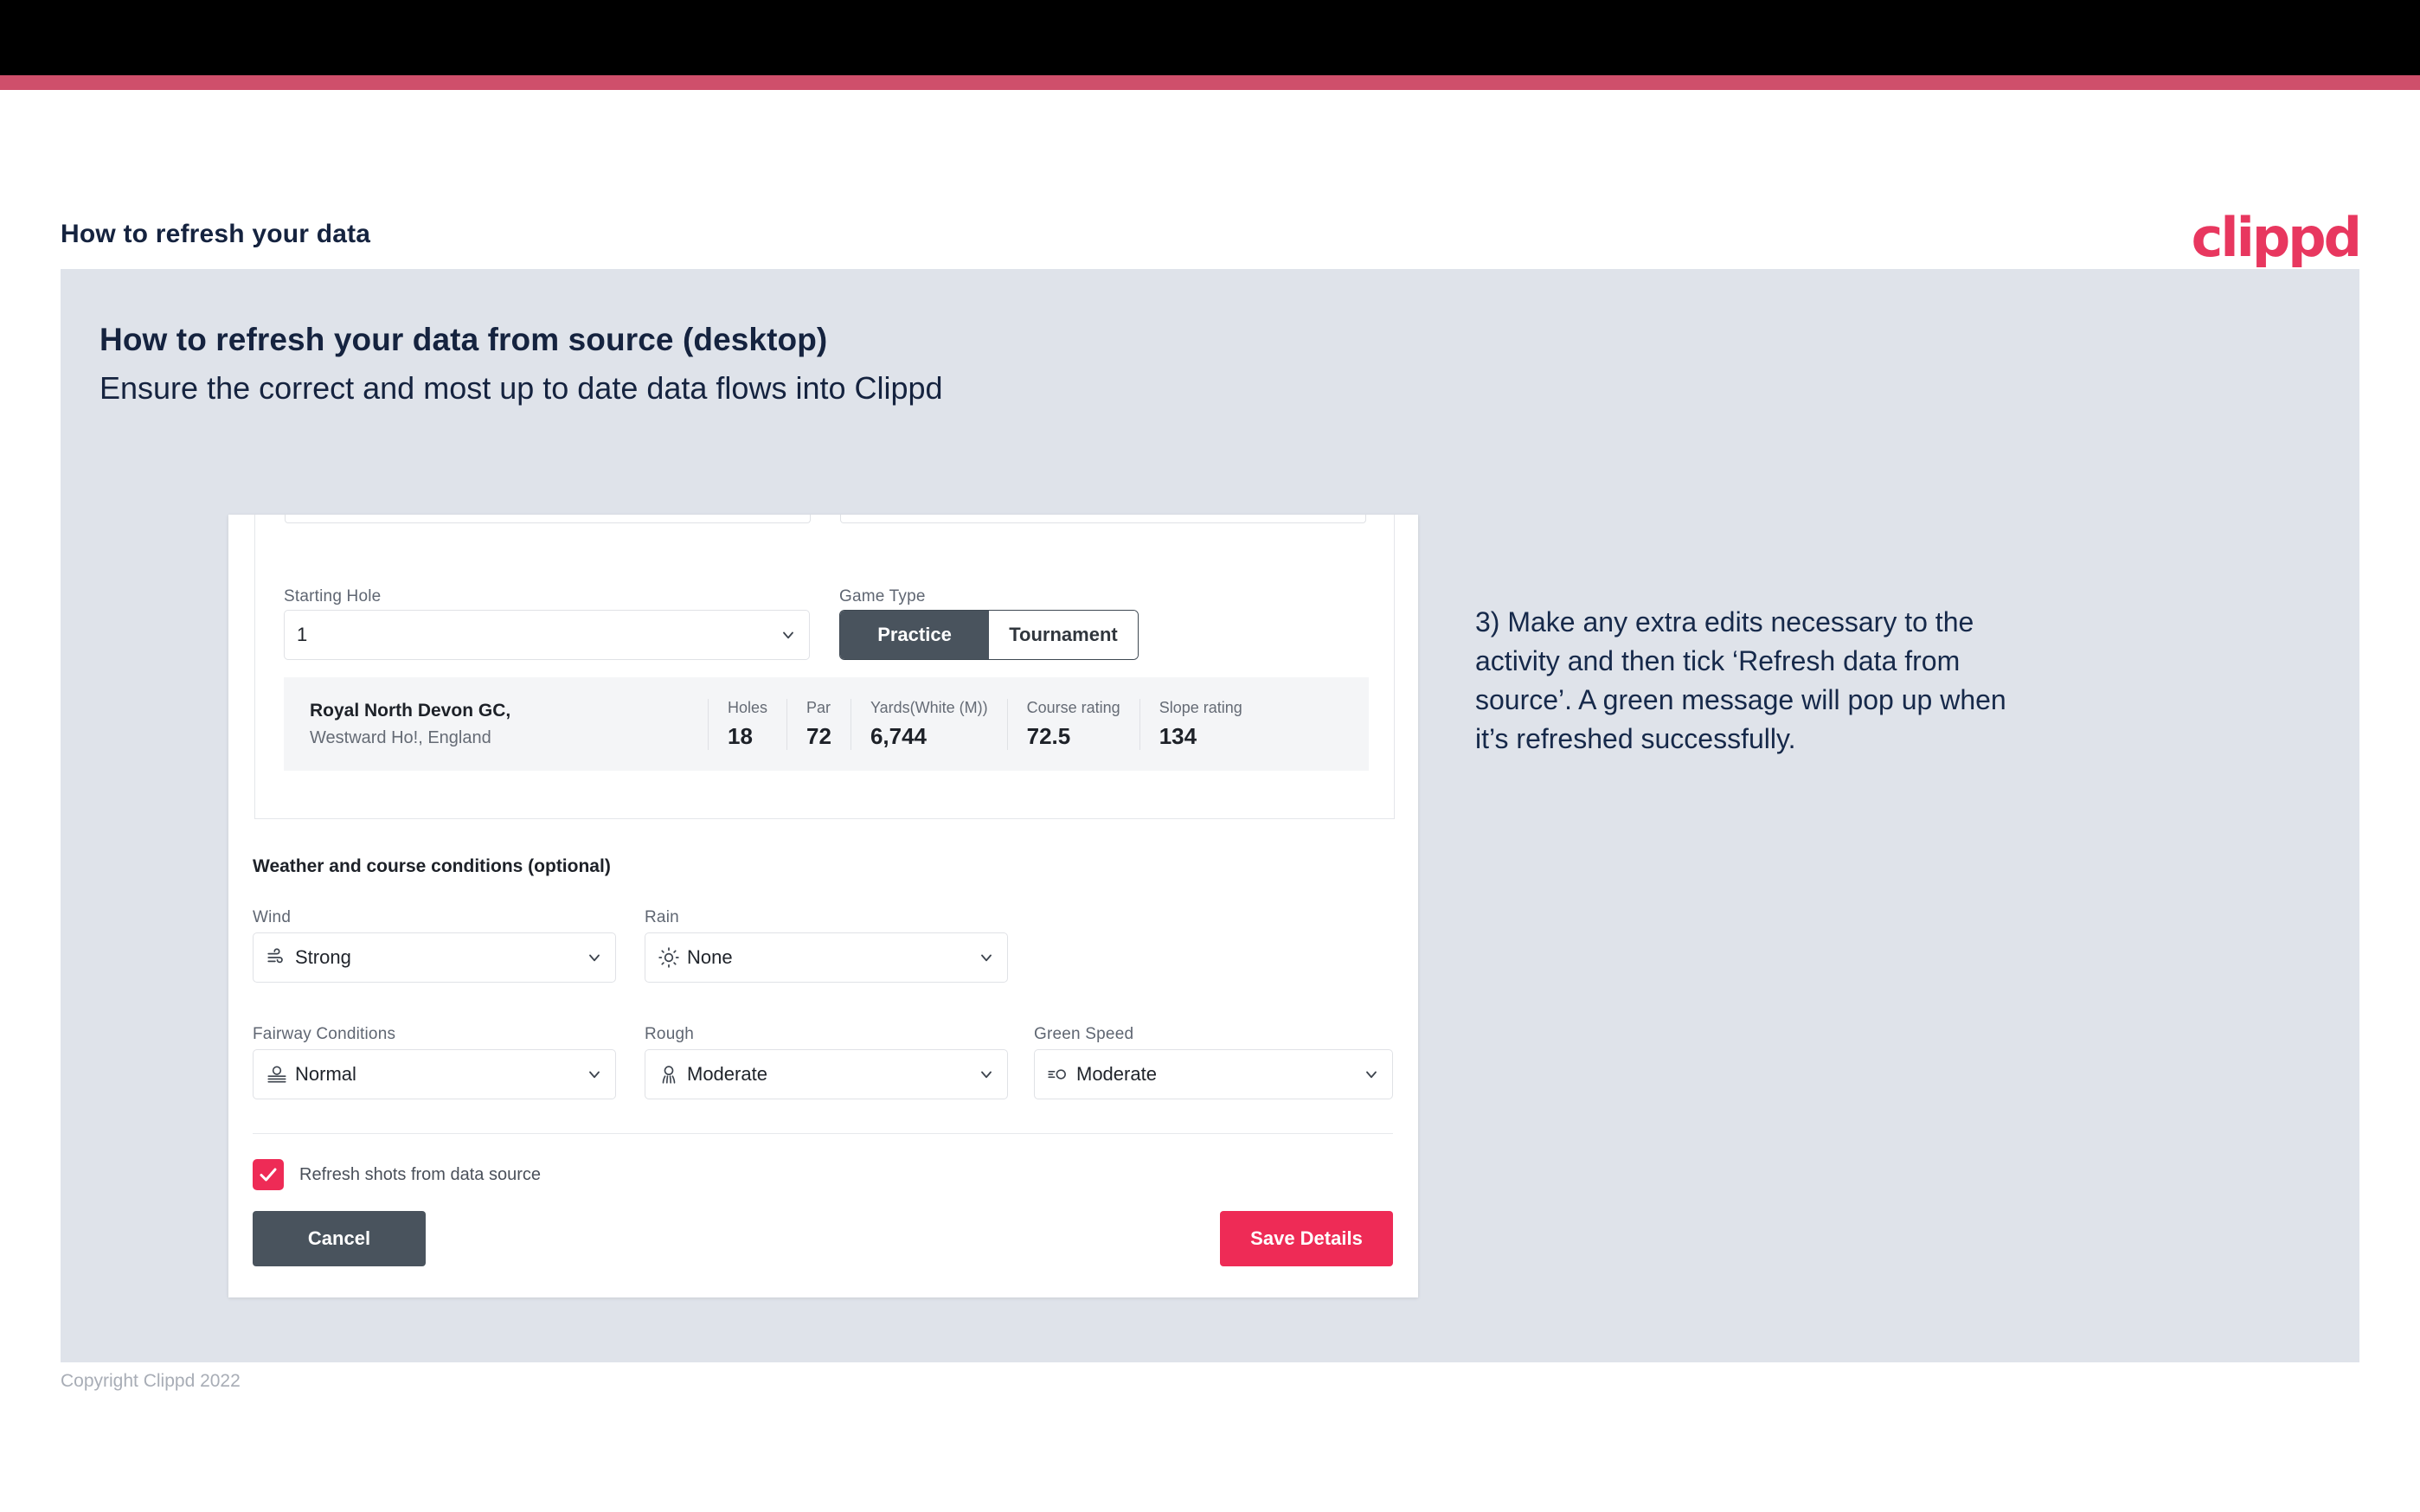 The height and width of the screenshot is (1512, 2420). What do you see at coordinates (929, 707) in the screenshot?
I see `stat-label: Yards(White (M))` at bounding box center [929, 707].